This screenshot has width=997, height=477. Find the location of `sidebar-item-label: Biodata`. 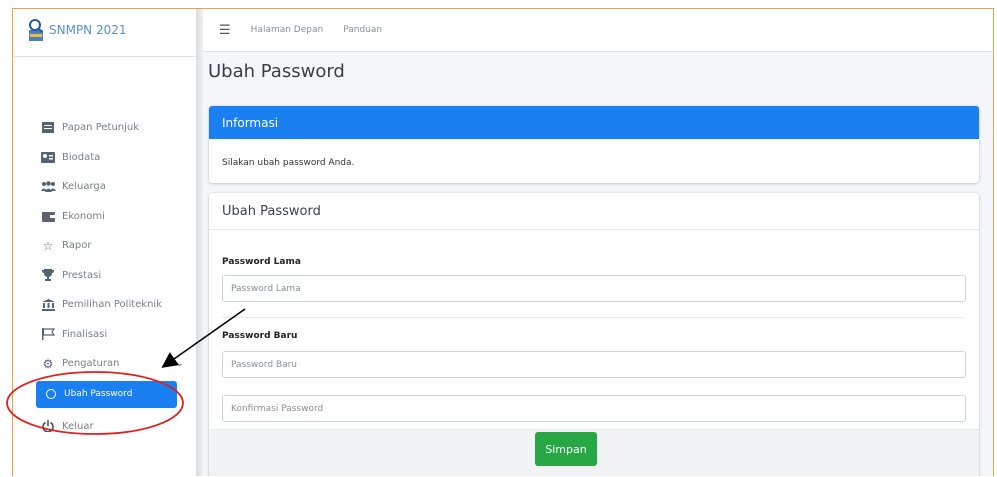

sidebar-item-label: Biodata is located at coordinates (81, 157).